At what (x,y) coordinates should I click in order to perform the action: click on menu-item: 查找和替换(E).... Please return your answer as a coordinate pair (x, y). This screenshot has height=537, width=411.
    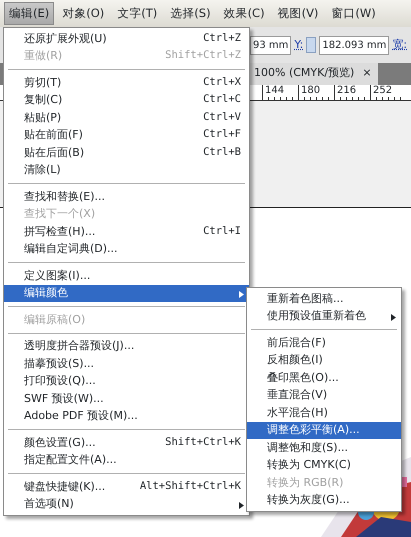
    Looking at the image, I should click on (126, 197).